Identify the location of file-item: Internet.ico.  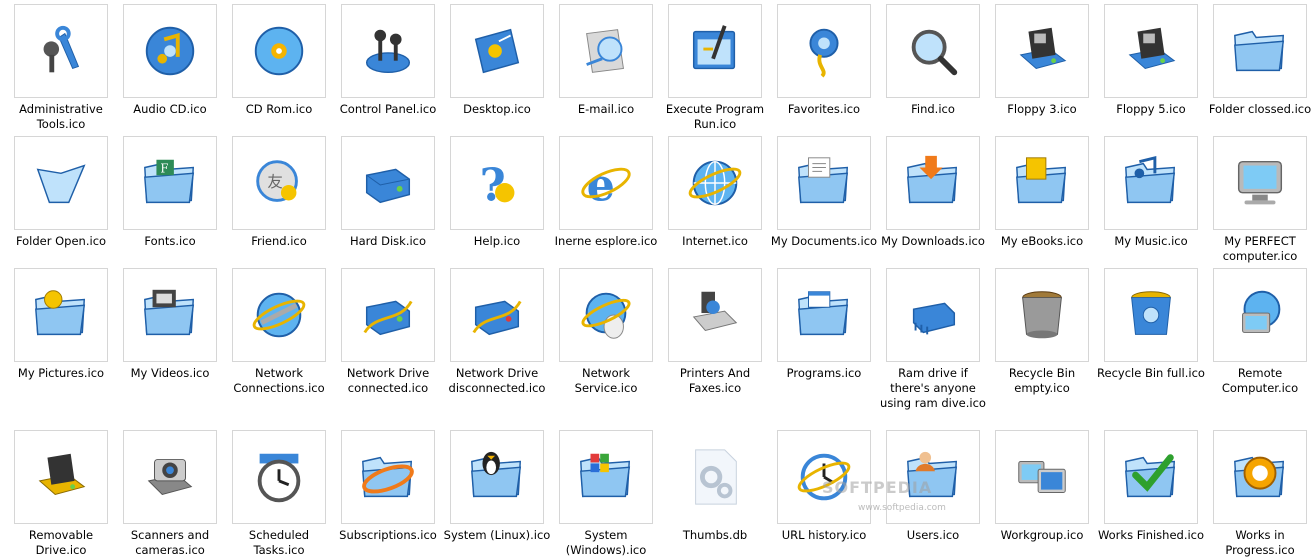
(715, 192).